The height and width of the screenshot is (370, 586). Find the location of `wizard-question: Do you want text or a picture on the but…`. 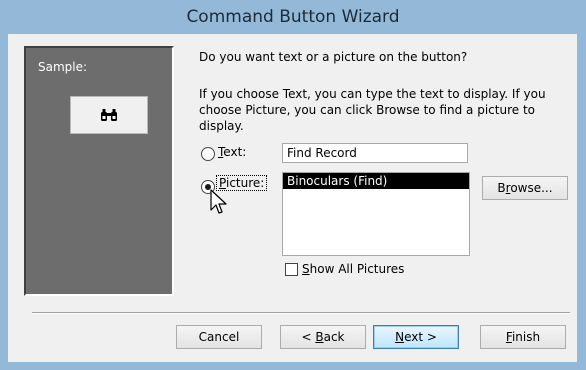

wizard-question: Do you want text or a picture on the but… is located at coordinates (333, 57).